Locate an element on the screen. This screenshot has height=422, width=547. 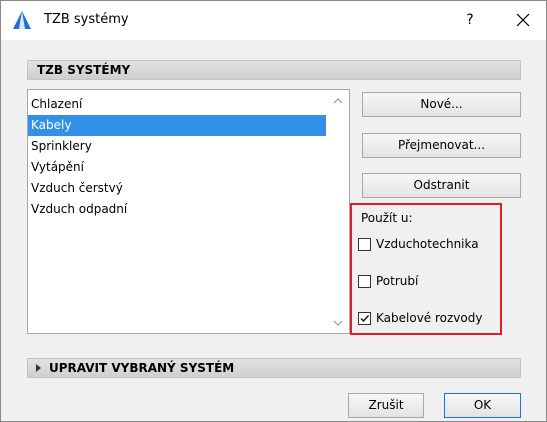
remove-button: Odstranit is located at coordinates (441, 185).